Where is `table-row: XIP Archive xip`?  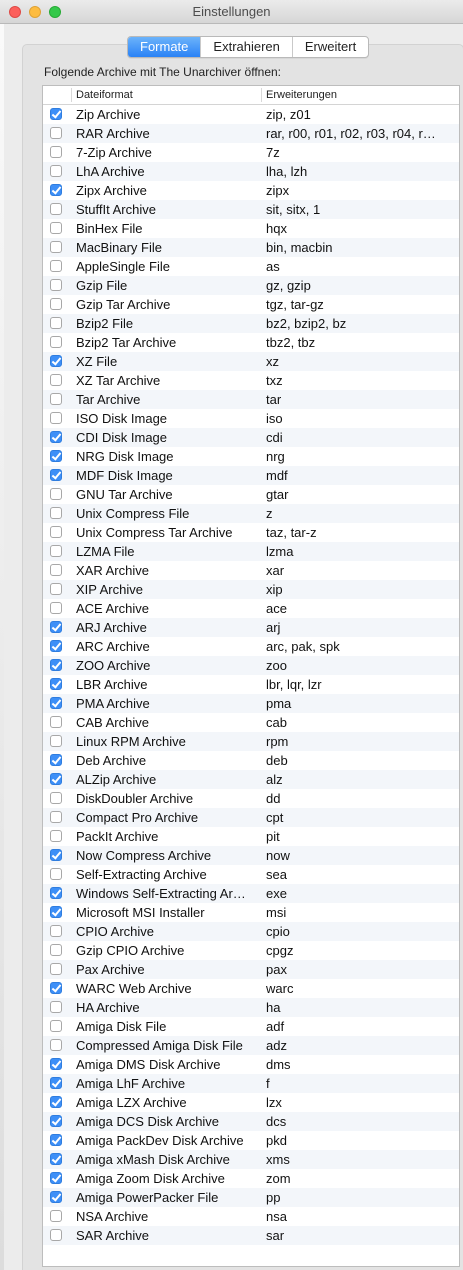
table-row: XIP Archive xip is located at coordinates (251, 589).